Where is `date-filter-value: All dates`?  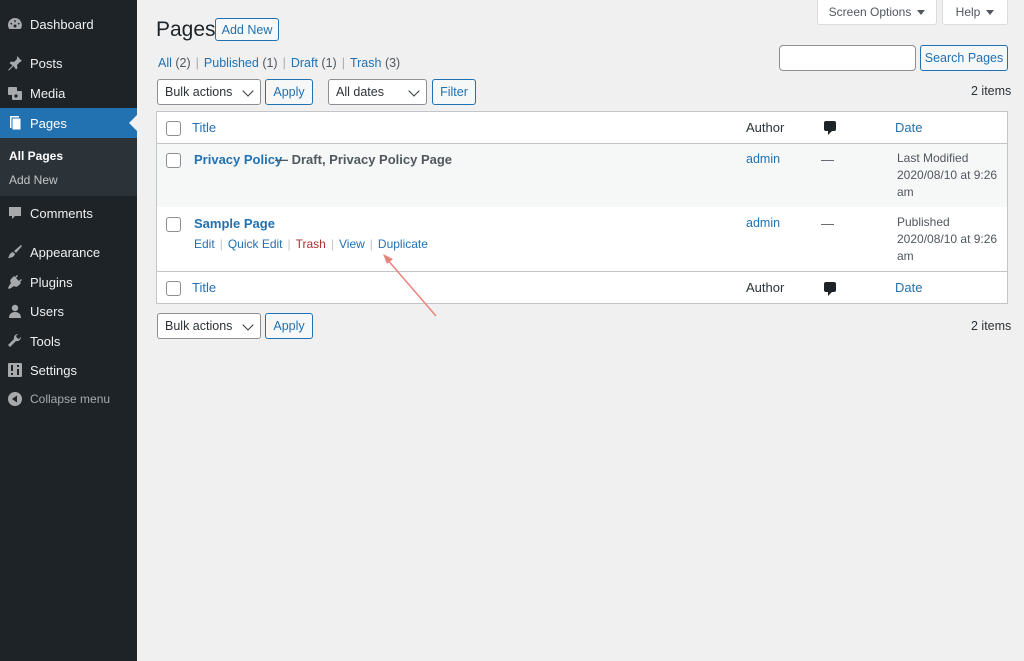 date-filter-value: All dates is located at coordinates (360, 92).